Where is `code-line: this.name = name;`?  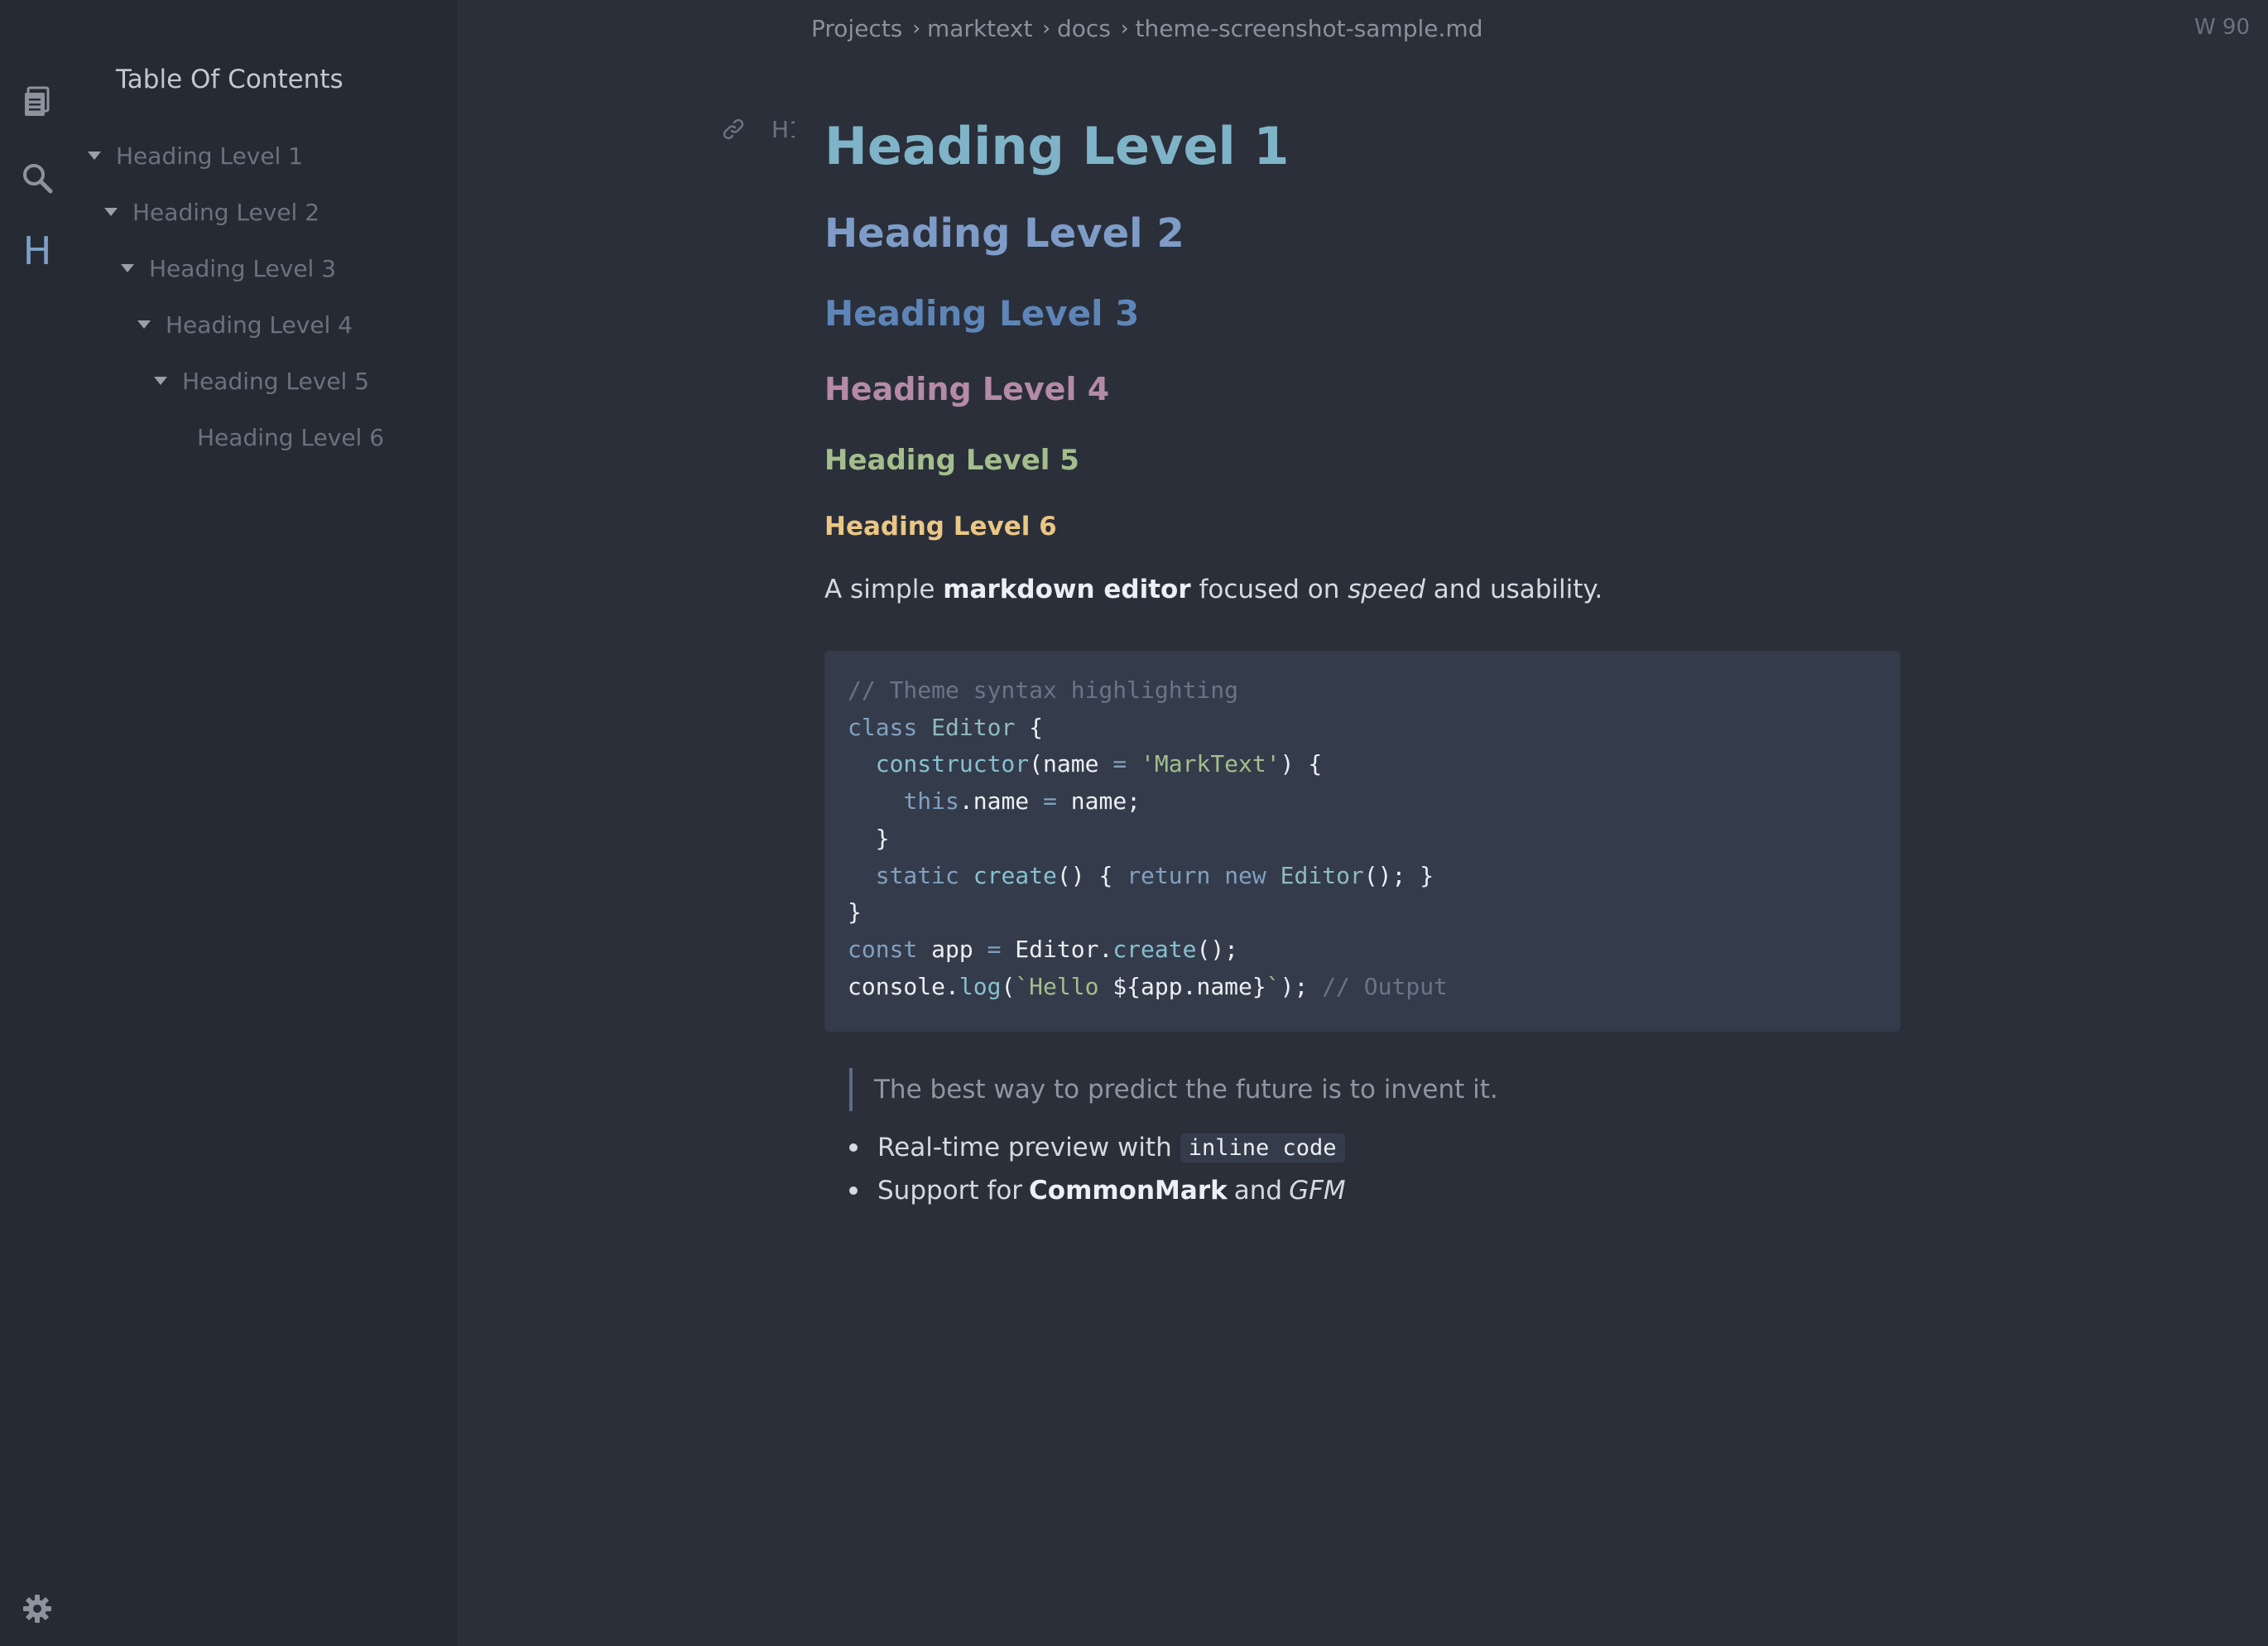 code-line: this.name = name; is located at coordinates (1022, 801).